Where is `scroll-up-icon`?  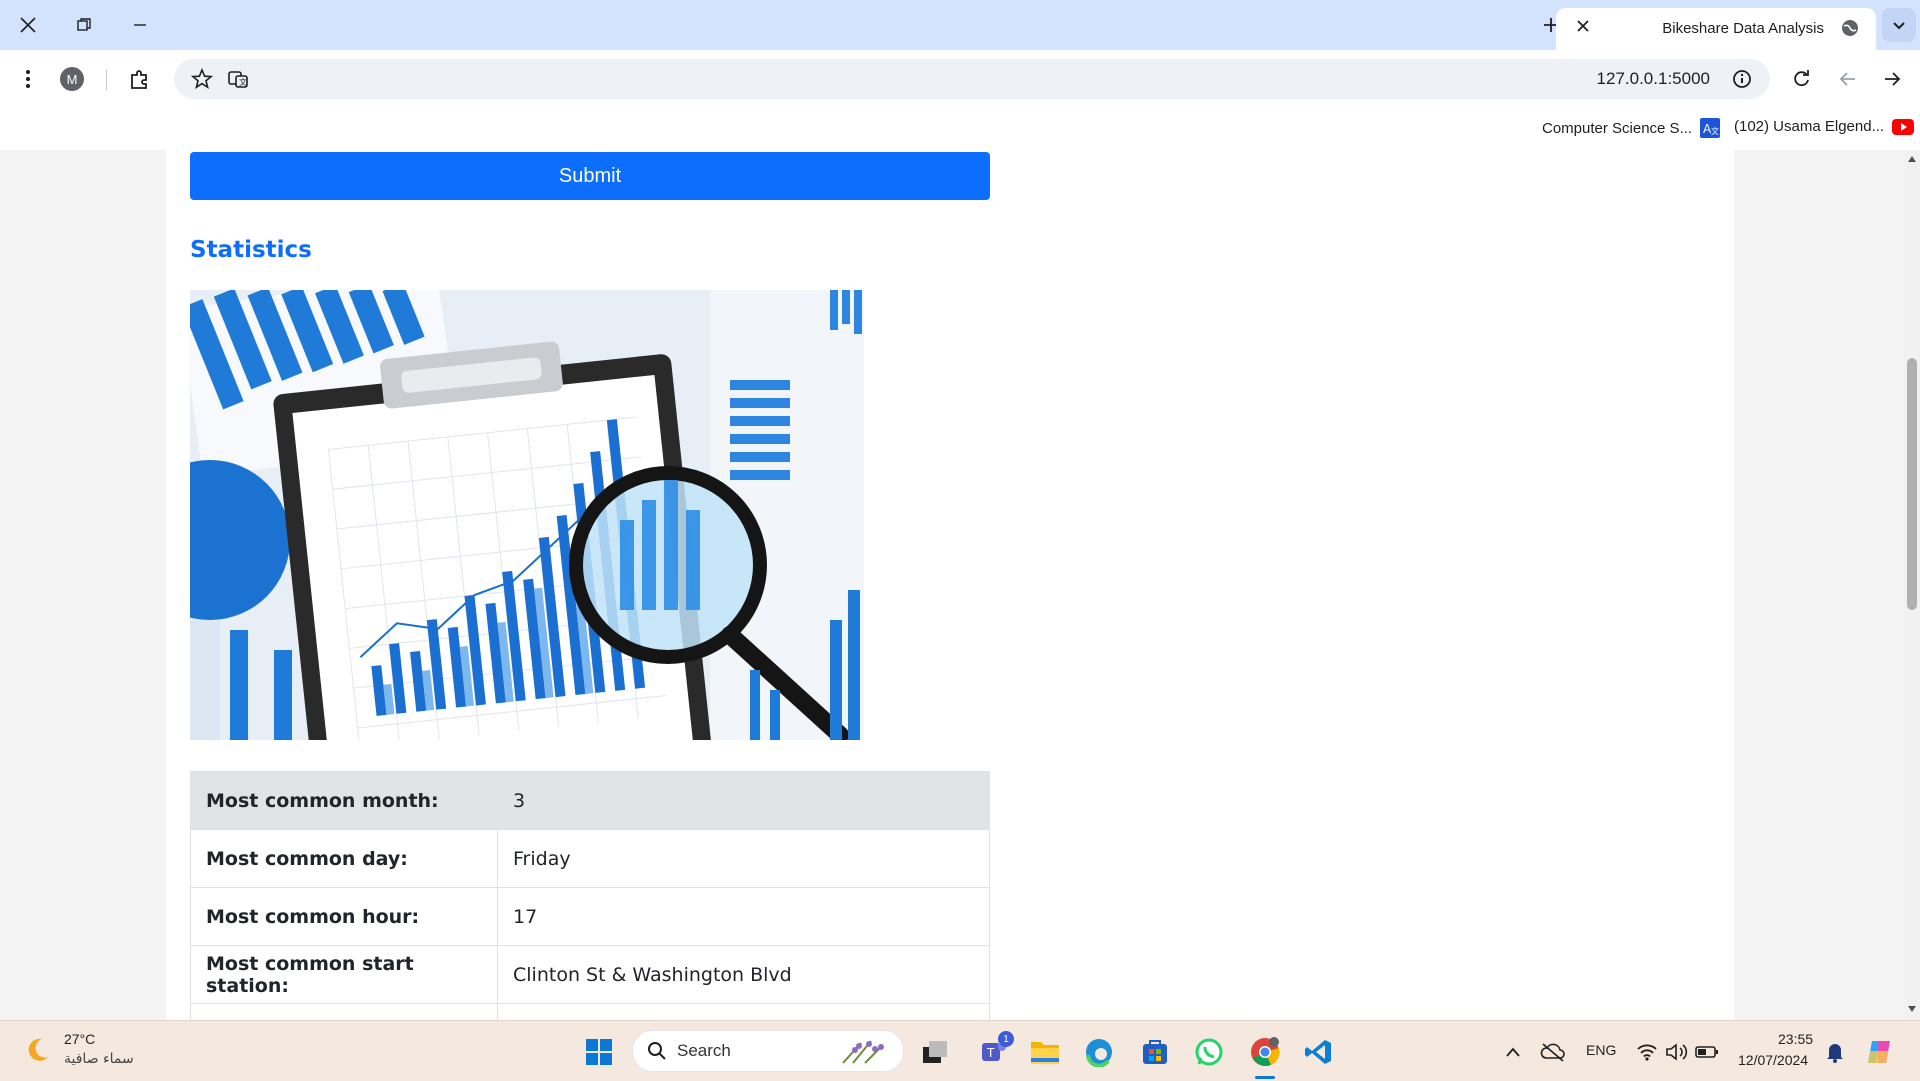
scroll-up-icon is located at coordinates (1912, 159).